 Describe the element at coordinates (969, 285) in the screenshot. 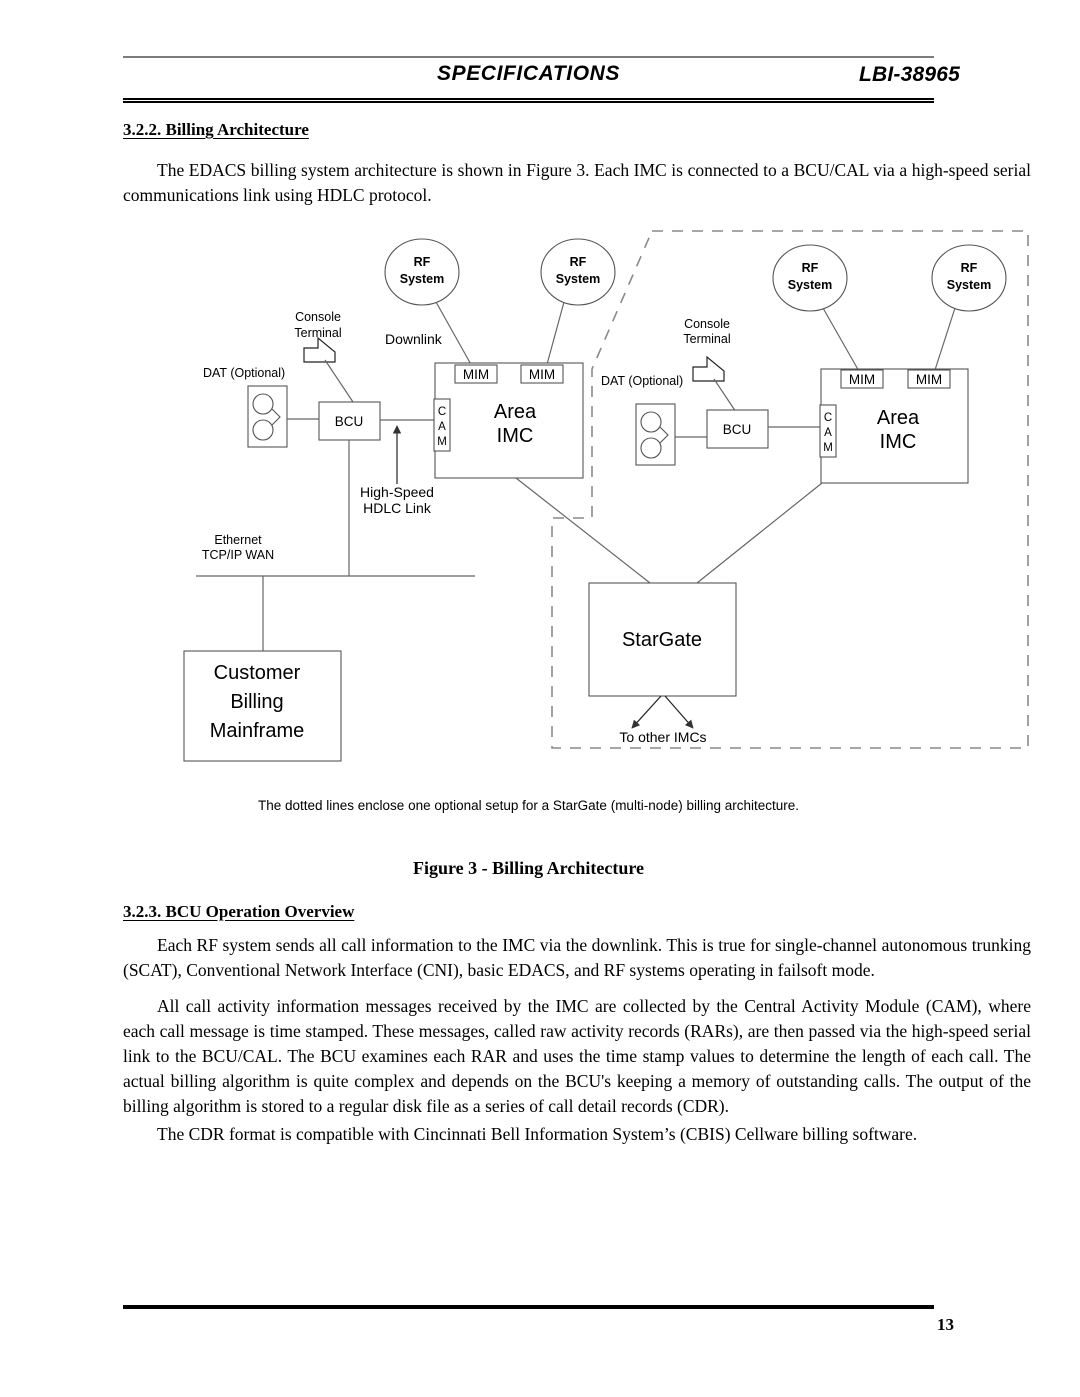

I see `rf-system-label-right-2-line2: System` at that location.